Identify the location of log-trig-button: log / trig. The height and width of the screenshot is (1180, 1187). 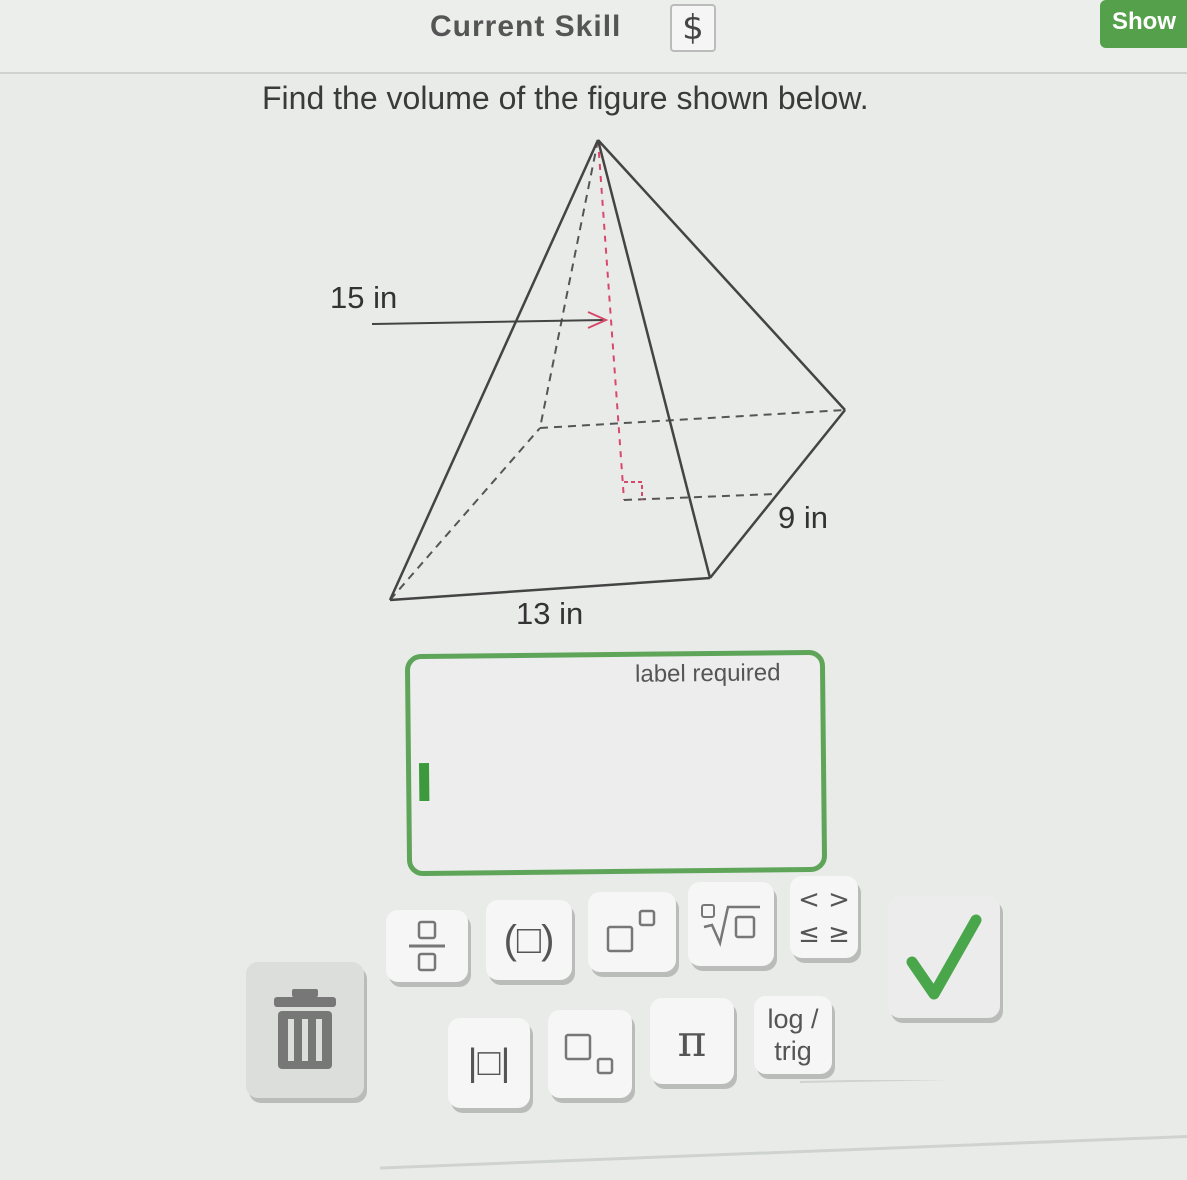
(793, 1035).